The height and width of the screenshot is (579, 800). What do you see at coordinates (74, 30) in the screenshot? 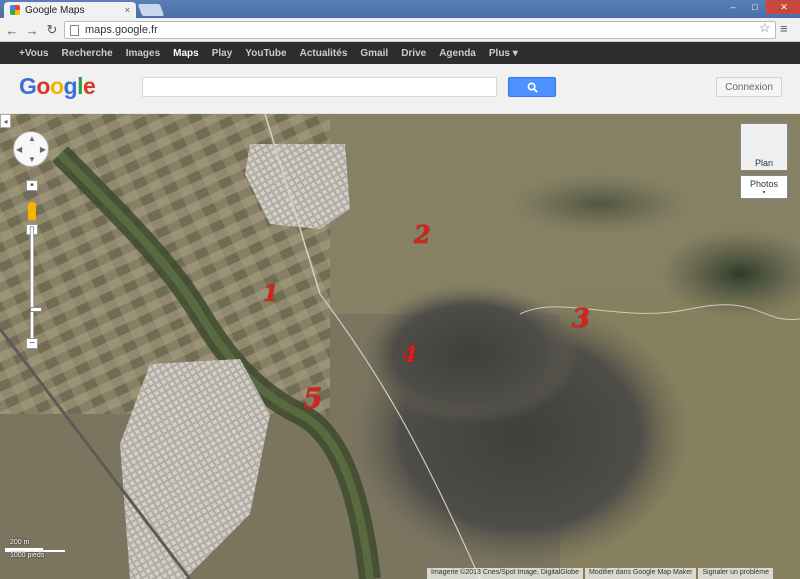
I see `page-icon` at bounding box center [74, 30].